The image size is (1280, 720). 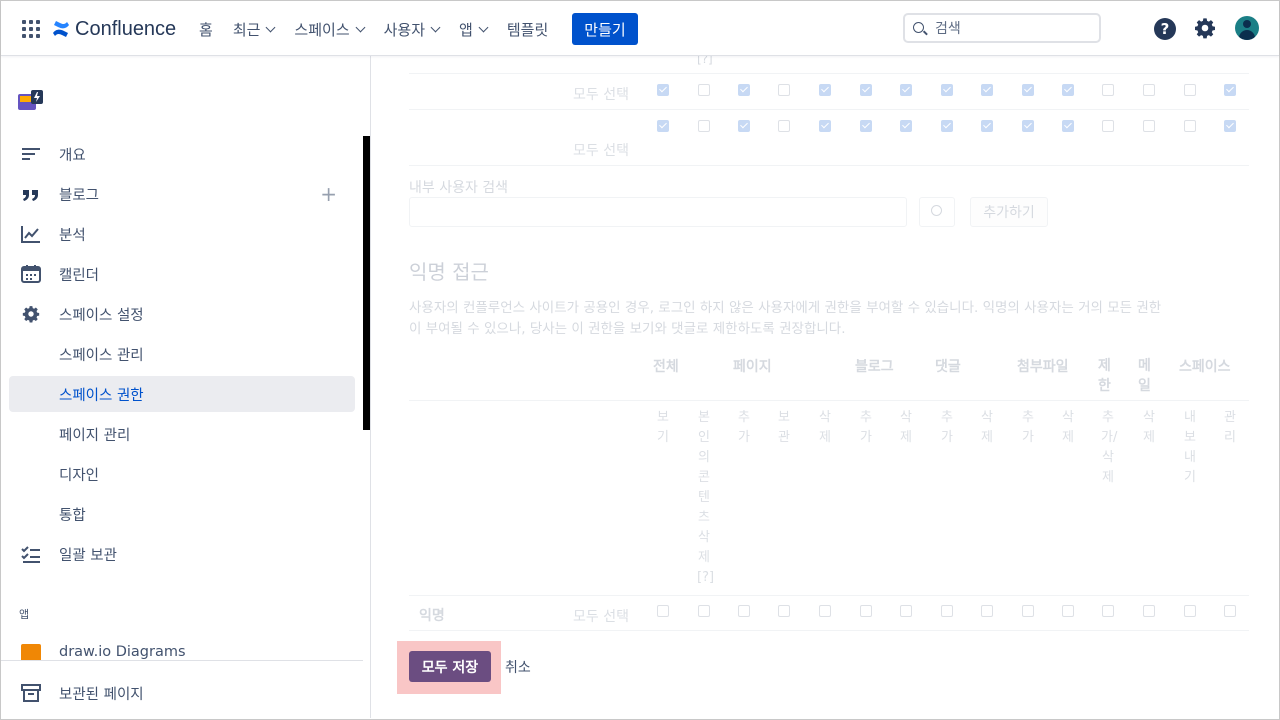 I want to click on sidebar-item-design: 디자인, so click(x=182, y=474).